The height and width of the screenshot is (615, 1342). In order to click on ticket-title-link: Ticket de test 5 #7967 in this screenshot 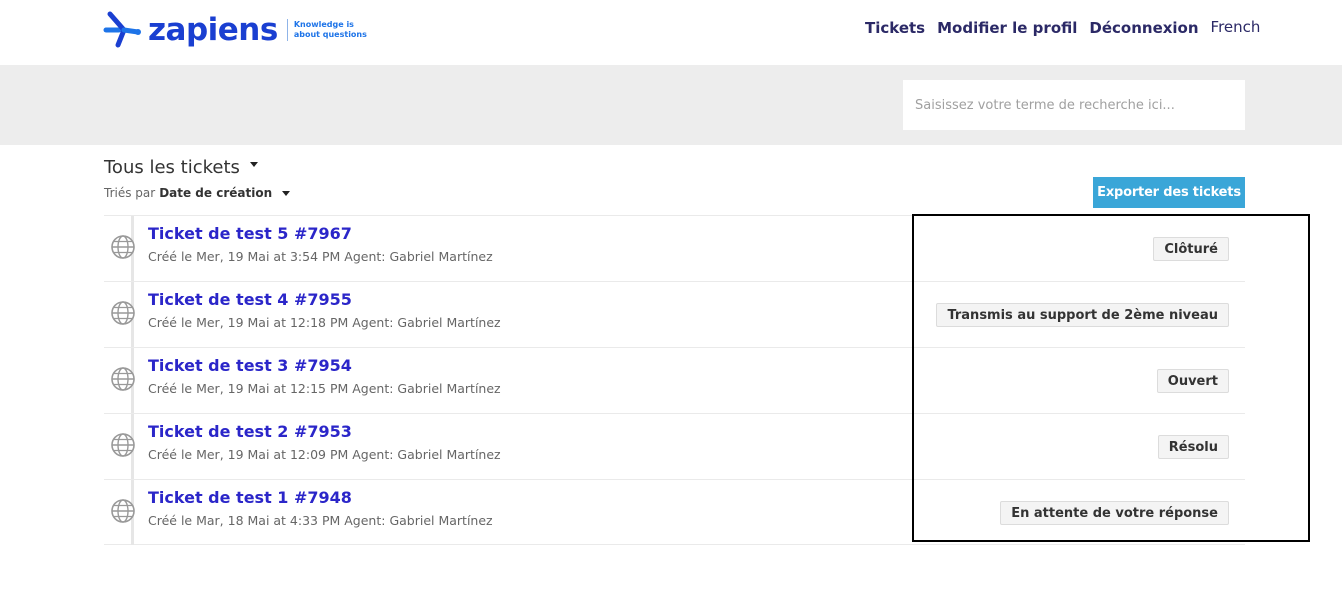, I will do `click(250, 233)`.